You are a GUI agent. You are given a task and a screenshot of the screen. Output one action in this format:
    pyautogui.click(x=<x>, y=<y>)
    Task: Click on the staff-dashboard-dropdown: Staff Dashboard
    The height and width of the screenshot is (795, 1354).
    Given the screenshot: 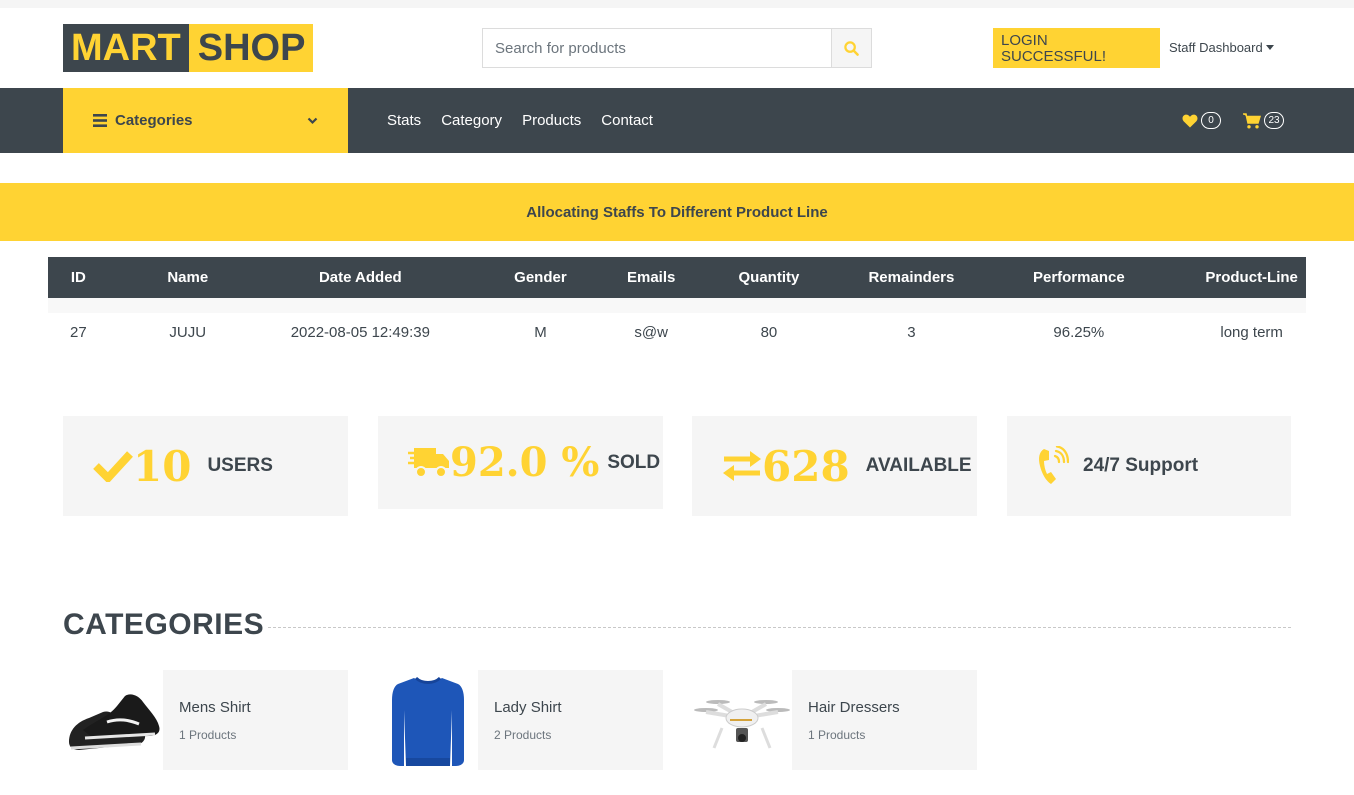 What is the action you would take?
    pyautogui.click(x=1221, y=47)
    